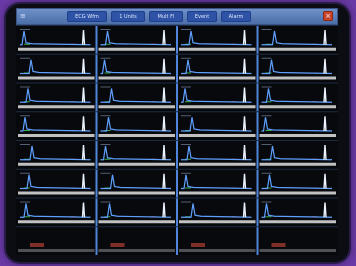  Describe the element at coordinates (24, 16) in the screenshot. I see `menu-icon: ≡` at that location.